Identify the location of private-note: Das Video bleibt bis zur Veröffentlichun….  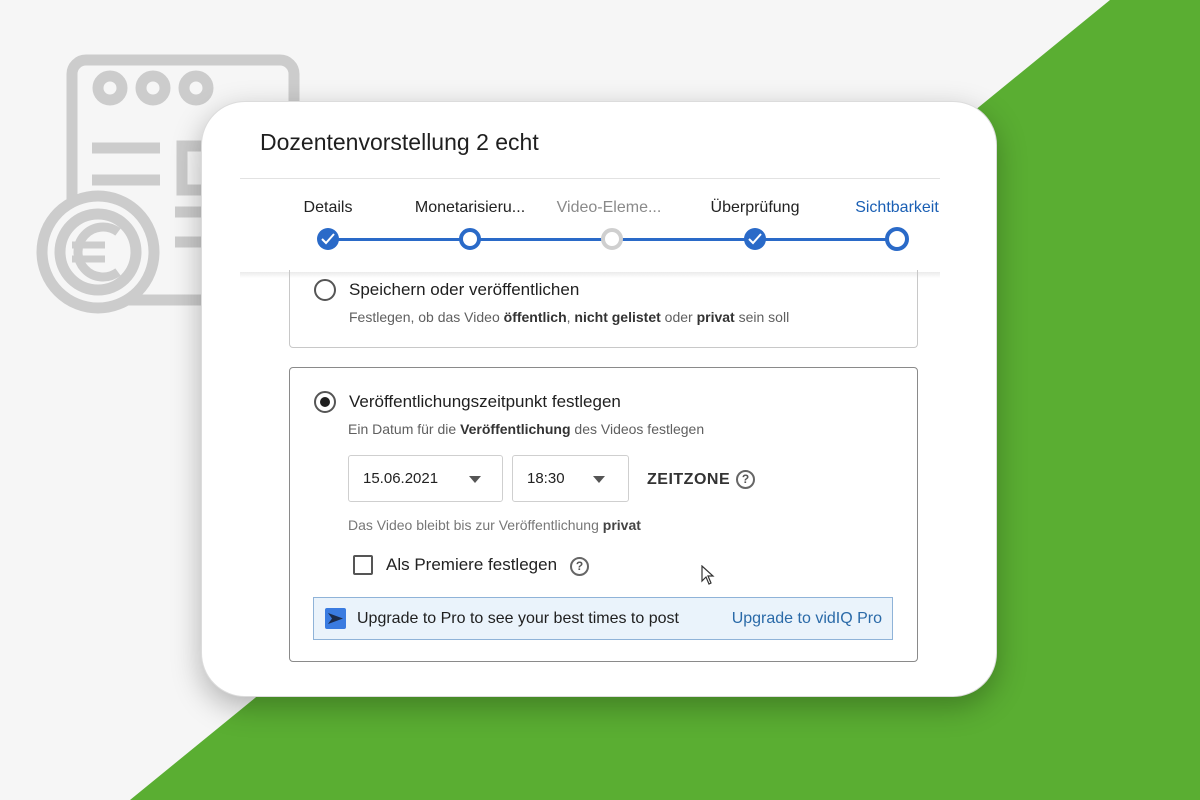
(494, 525).